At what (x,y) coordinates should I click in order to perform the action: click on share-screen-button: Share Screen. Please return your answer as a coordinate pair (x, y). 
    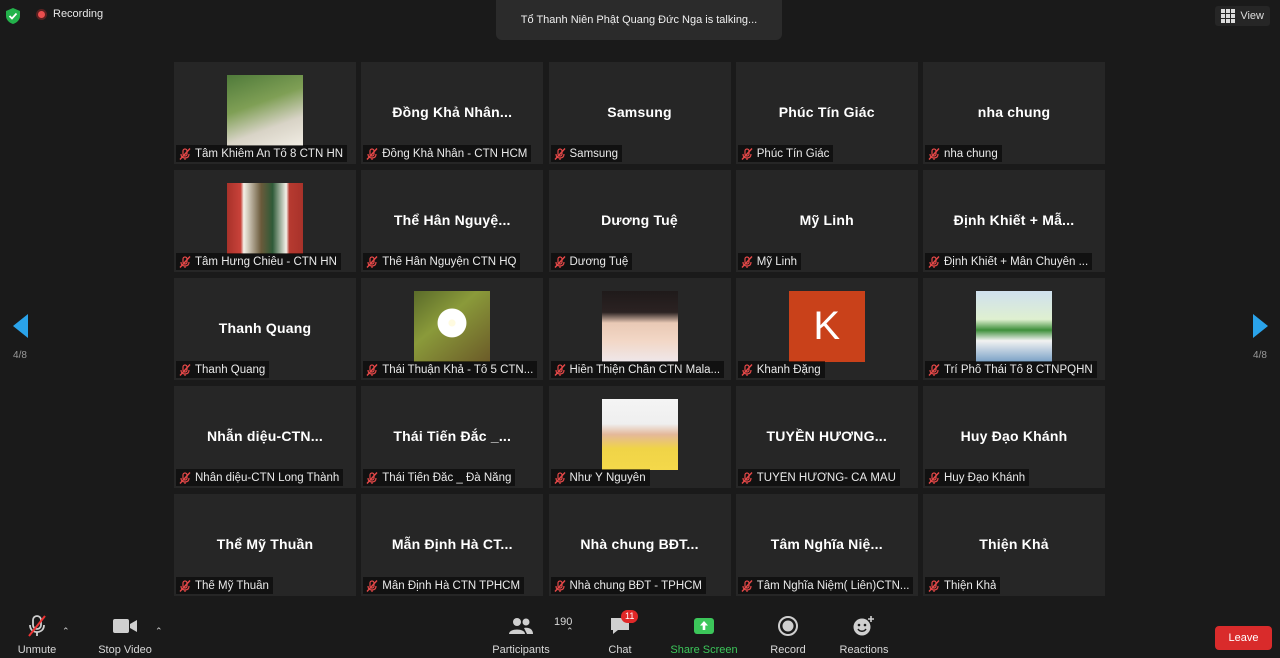
    Looking at the image, I should click on (704, 633).